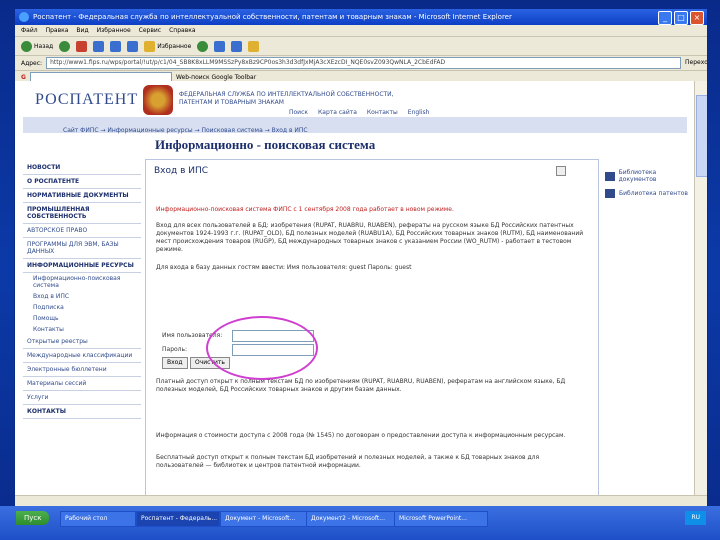 The width and height of the screenshot is (720, 540). What do you see at coordinates (82, 398) in the screenshot?
I see `left-menu-services: Услуги` at bounding box center [82, 398].